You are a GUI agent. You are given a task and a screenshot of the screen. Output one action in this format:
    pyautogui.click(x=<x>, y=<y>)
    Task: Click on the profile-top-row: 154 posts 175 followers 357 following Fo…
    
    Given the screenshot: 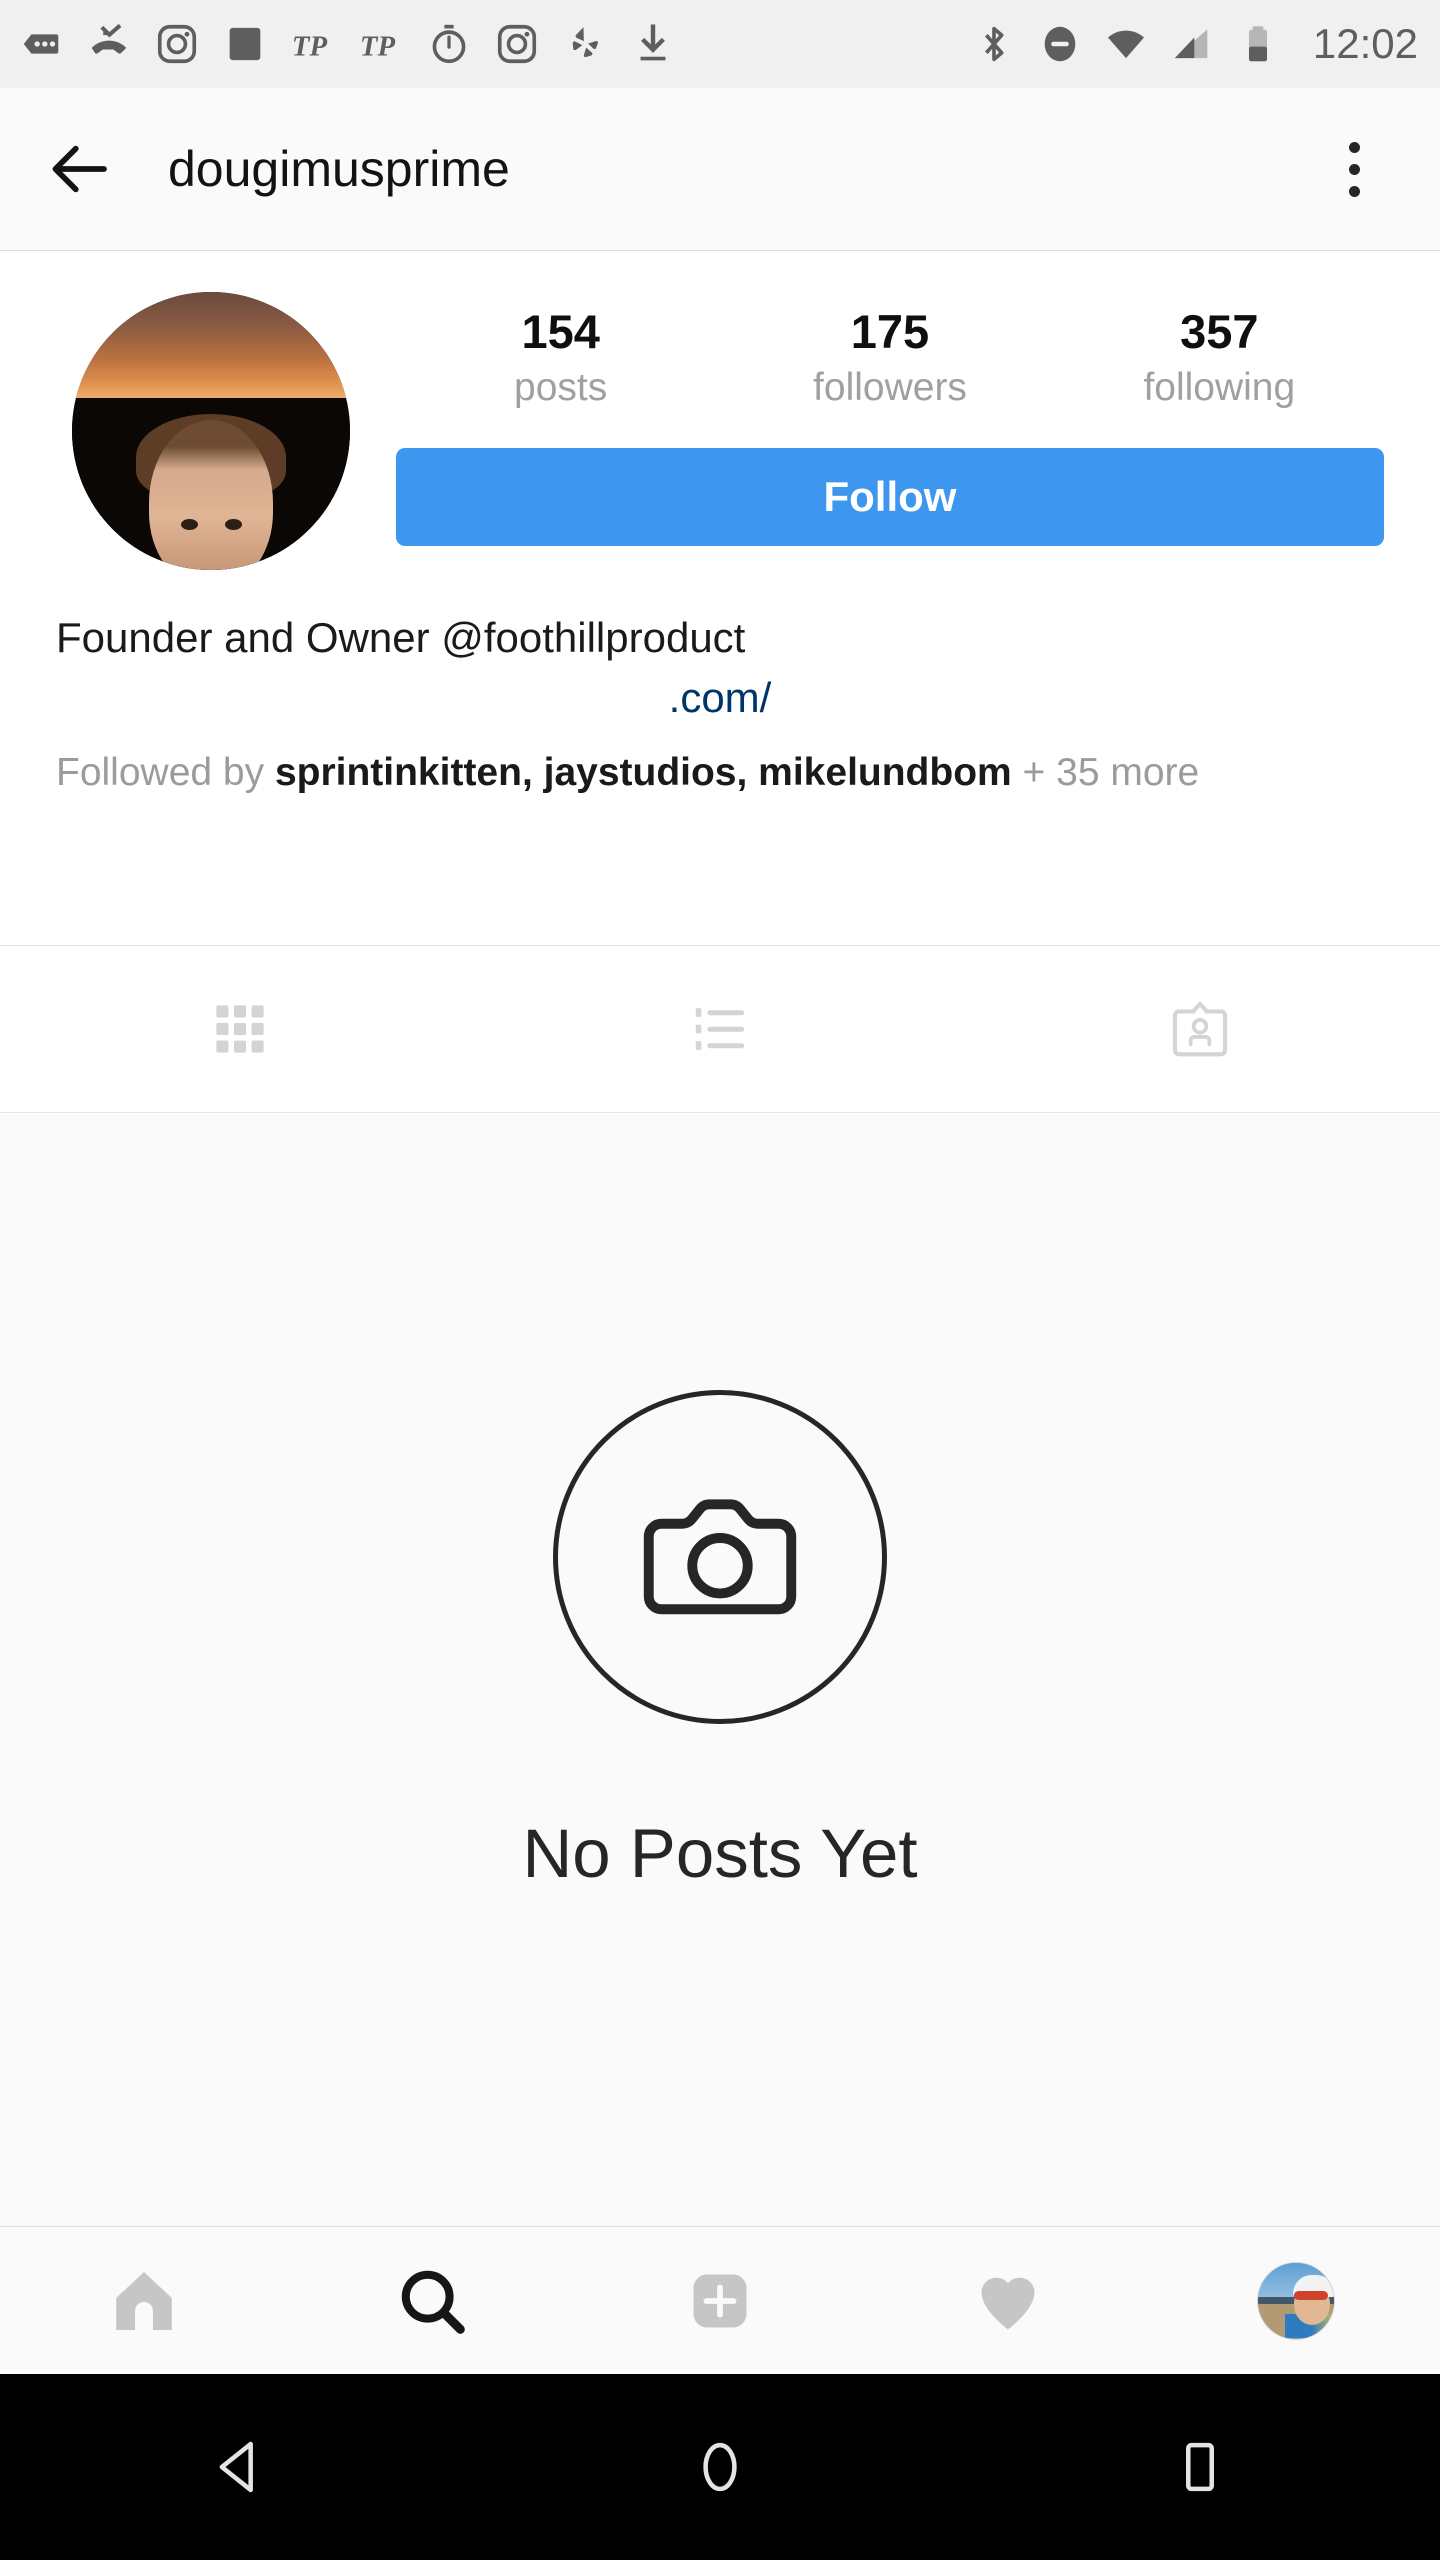 What is the action you would take?
    pyautogui.click(x=720, y=411)
    